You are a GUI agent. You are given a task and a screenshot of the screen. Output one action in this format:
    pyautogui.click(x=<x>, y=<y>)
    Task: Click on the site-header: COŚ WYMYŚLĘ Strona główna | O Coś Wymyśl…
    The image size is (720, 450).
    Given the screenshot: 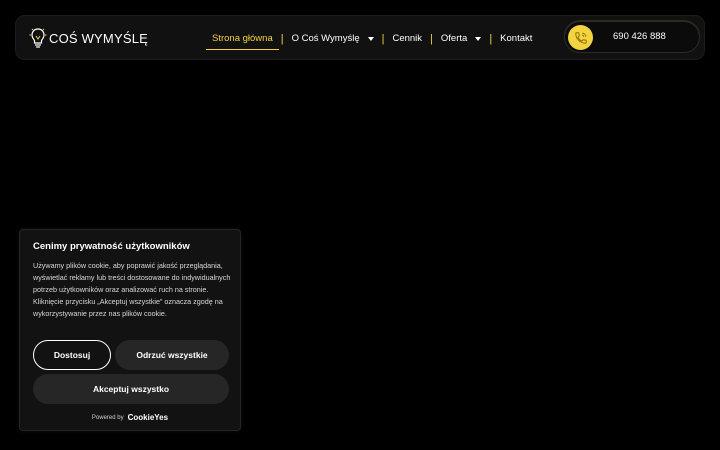 What is the action you would take?
    pyautogui.click(x=360, y=37)
    